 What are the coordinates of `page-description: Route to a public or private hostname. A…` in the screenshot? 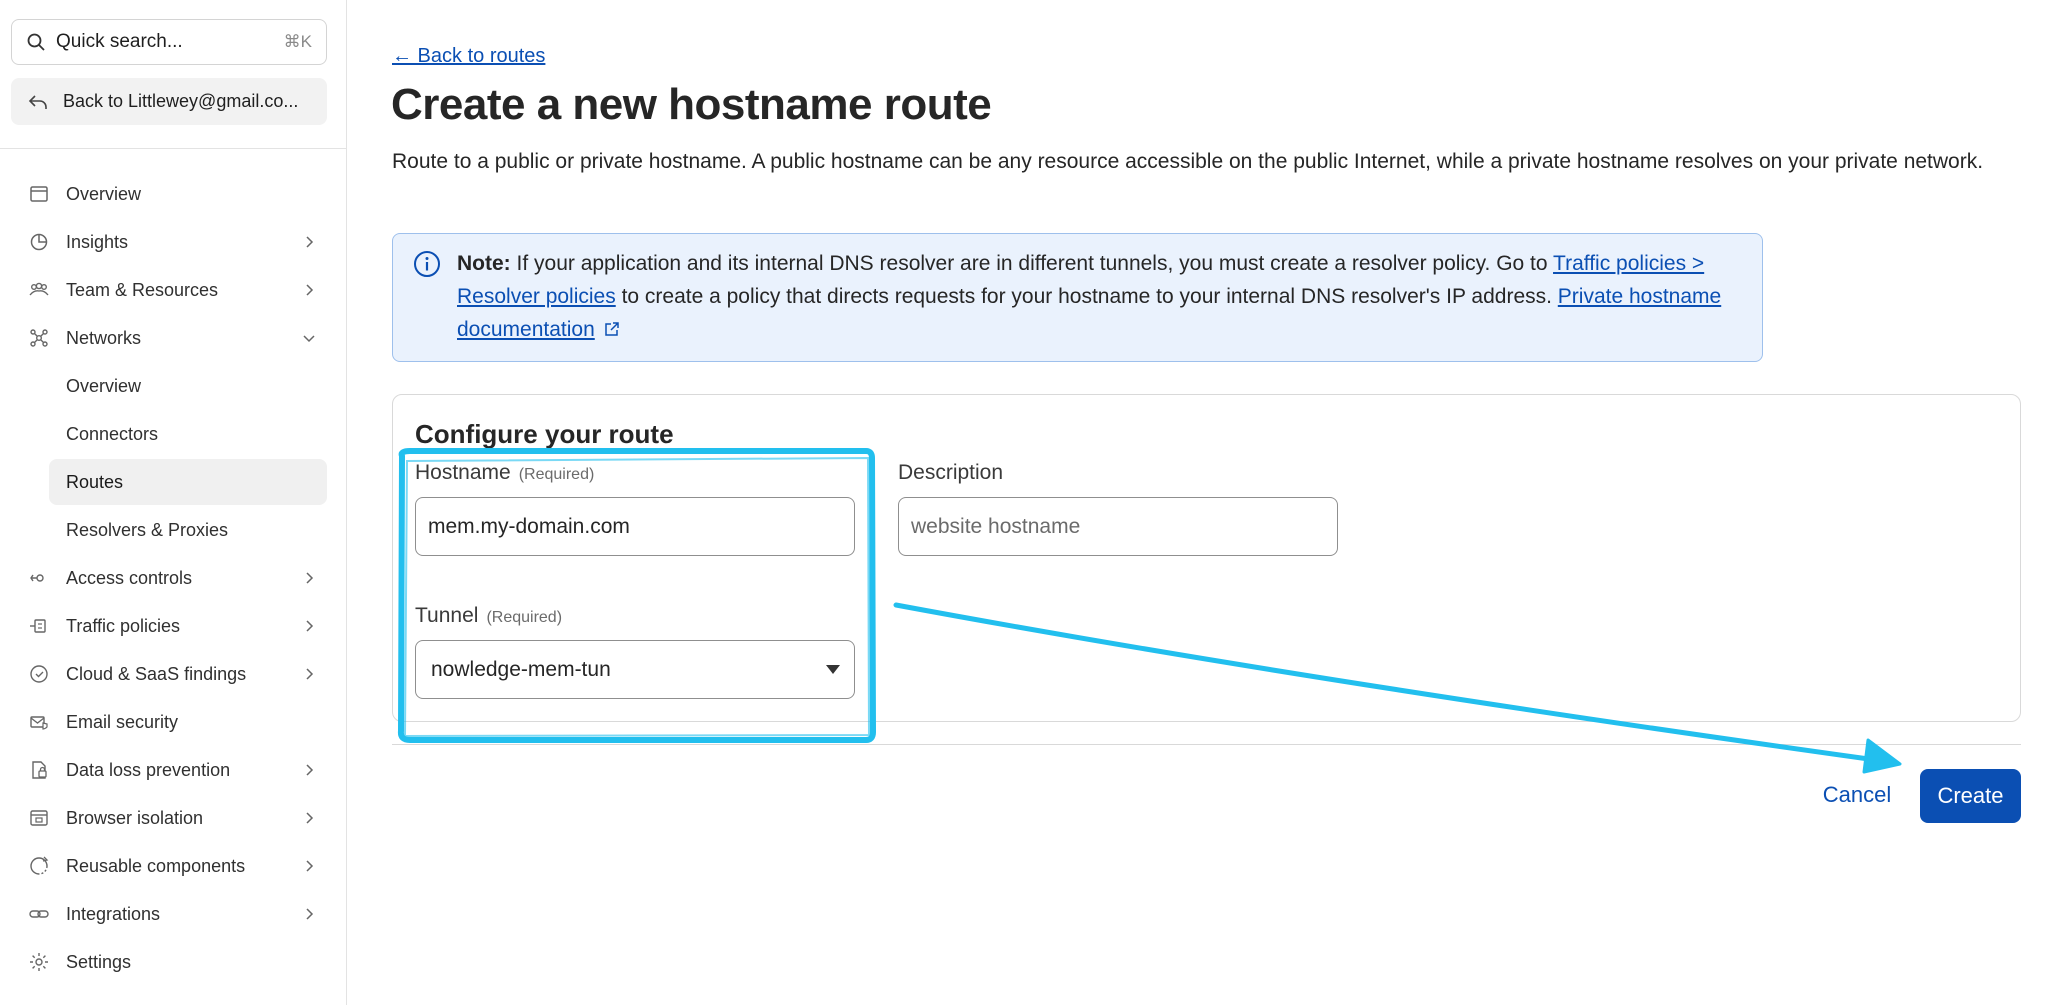 It's located at (1188, 161).